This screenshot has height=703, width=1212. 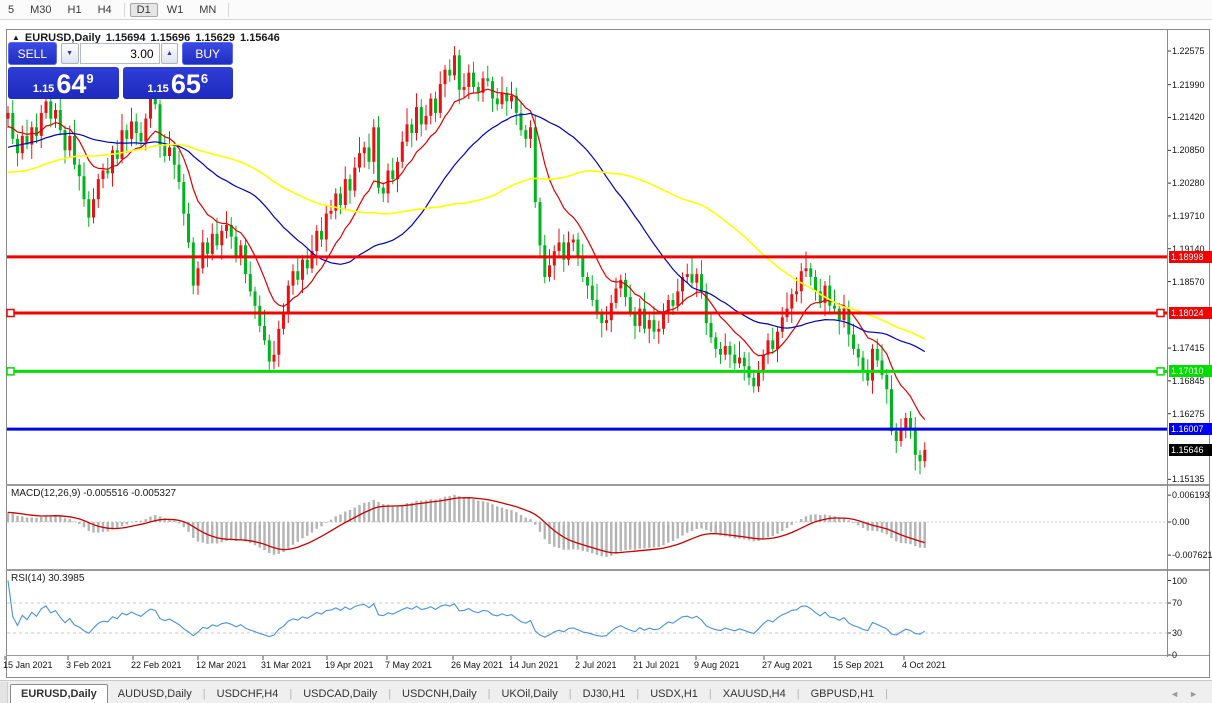 What do you see at coordinates (1188, 183) in the screenshot?
I see `price-tick-label: 1.20280` at bounding box center [1188, 183].